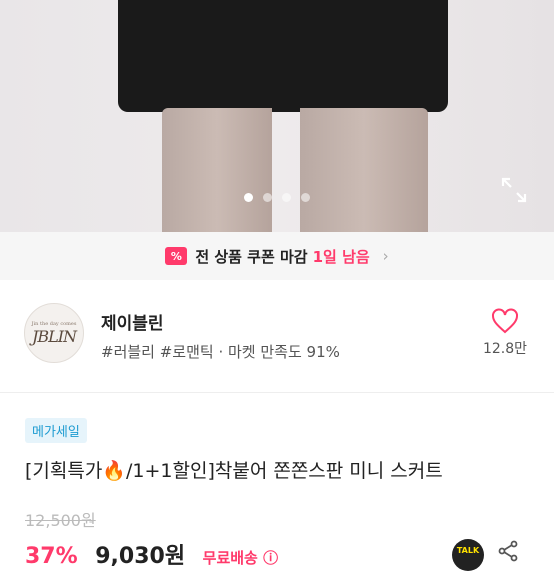  What do you see at coordinates (220, 352) in the screenshot?
I see `store-tags: #러블리 #로맨틱 · 마켓 만족도 91%` at bounding box center [220, 352].